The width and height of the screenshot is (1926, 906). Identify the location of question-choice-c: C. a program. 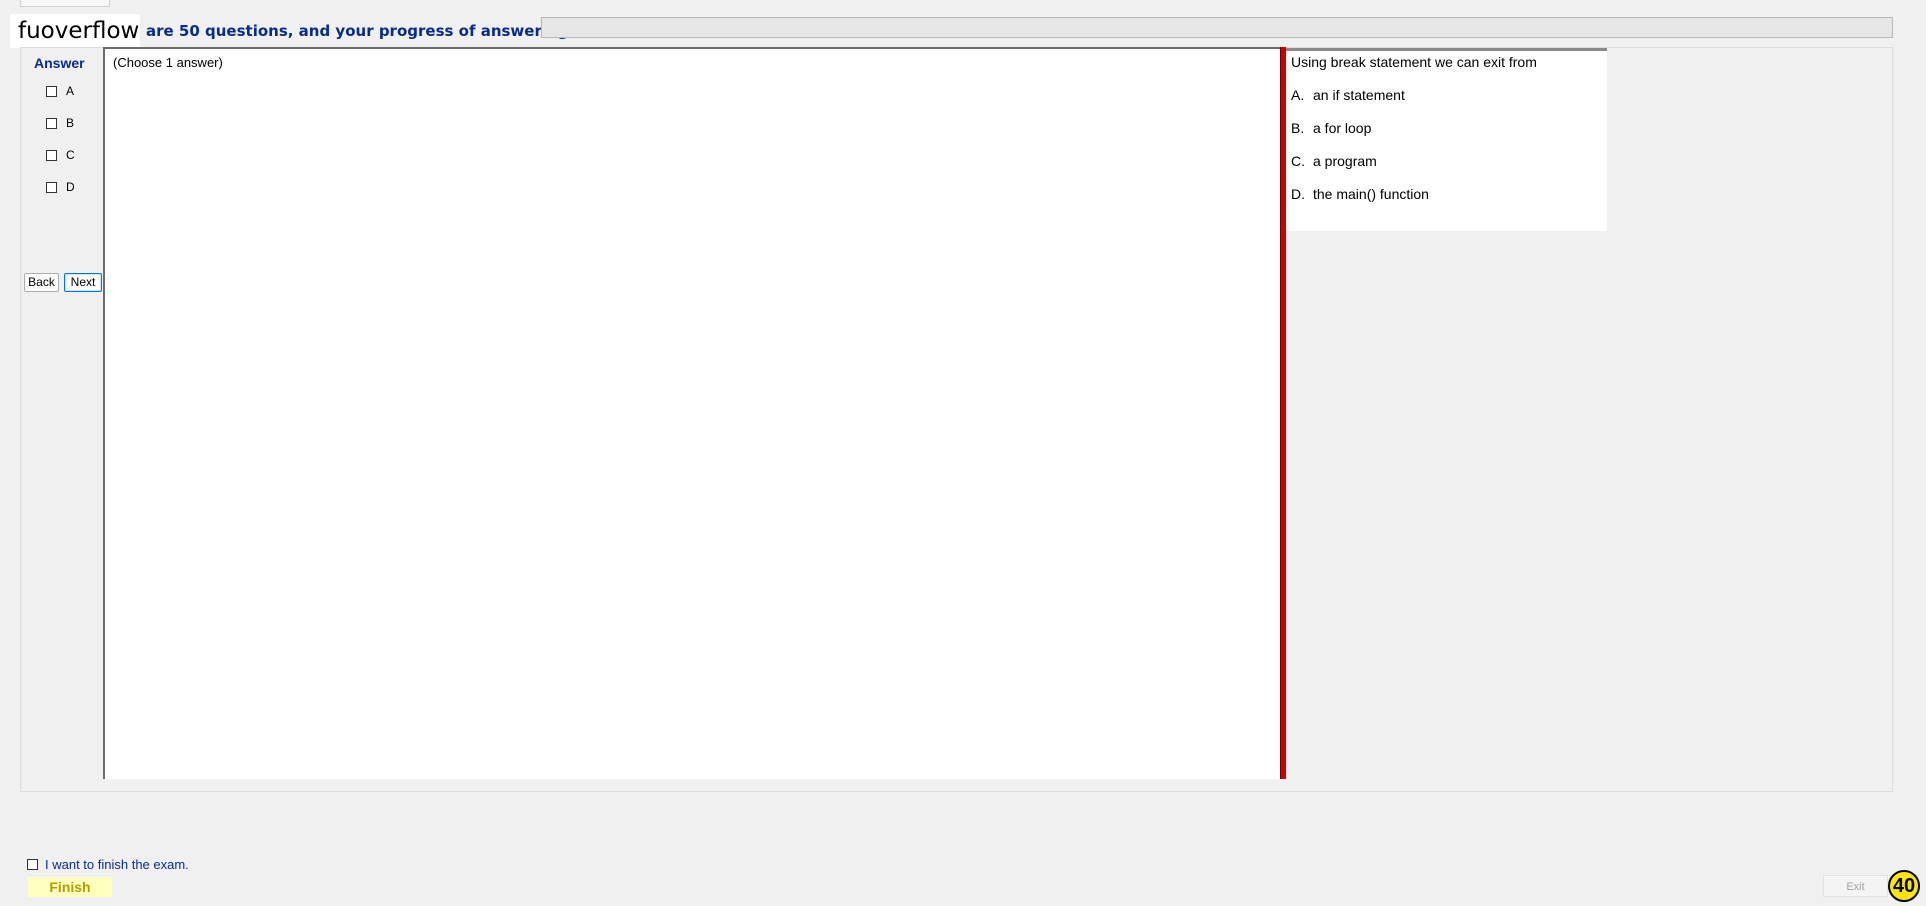
(1334, 161).